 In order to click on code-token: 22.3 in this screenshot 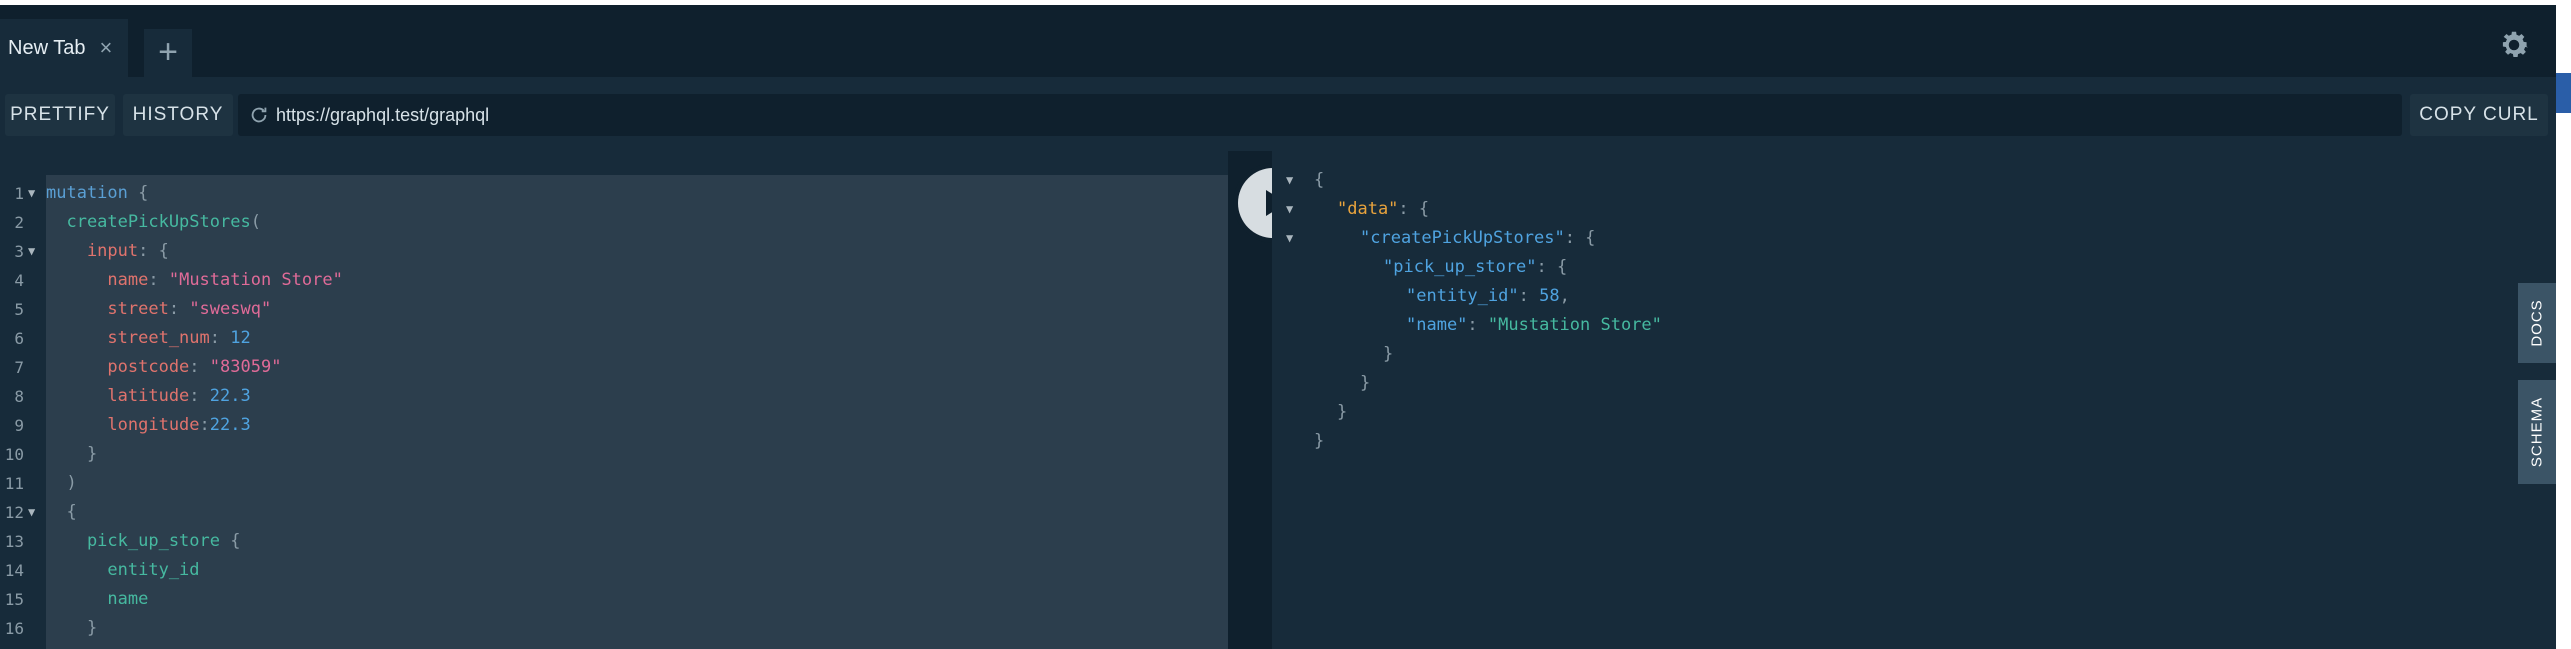, I will do `click(230, 396)`.